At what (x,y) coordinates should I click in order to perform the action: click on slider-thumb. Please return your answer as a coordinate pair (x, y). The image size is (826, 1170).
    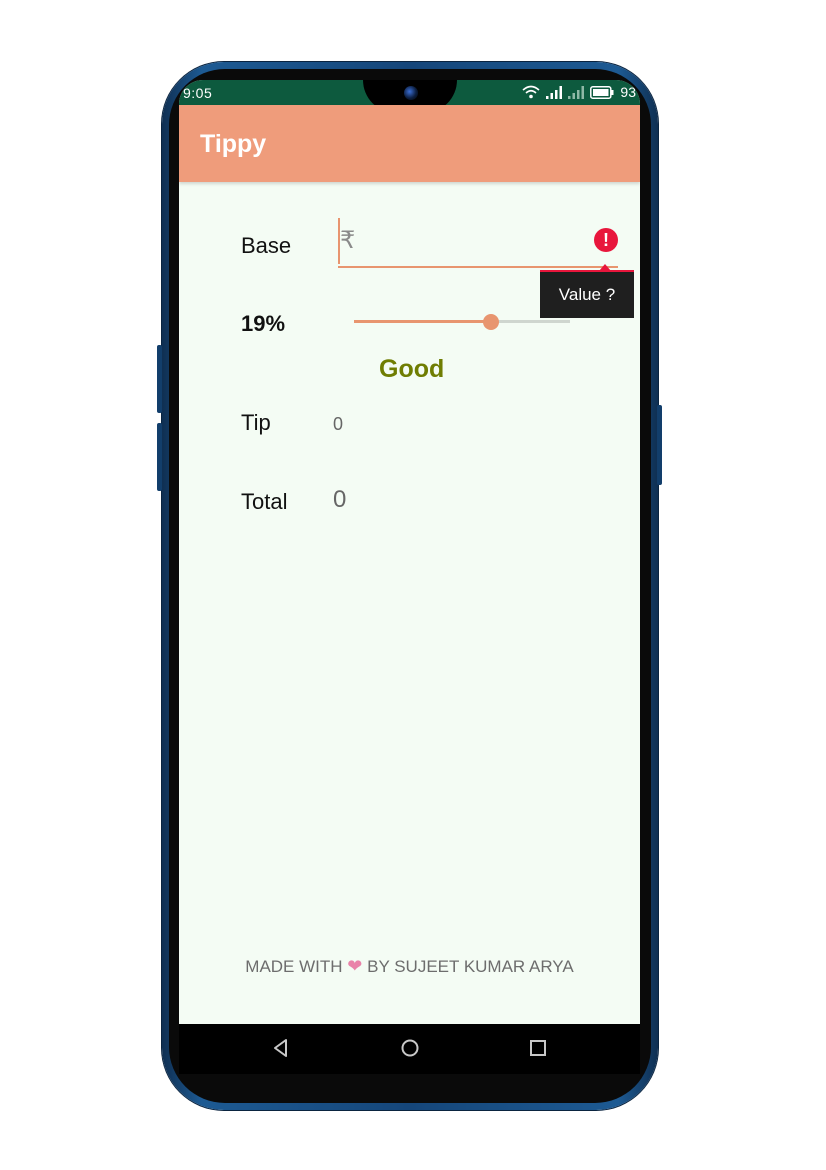
    Looking at the image, I should click on (491, 322).